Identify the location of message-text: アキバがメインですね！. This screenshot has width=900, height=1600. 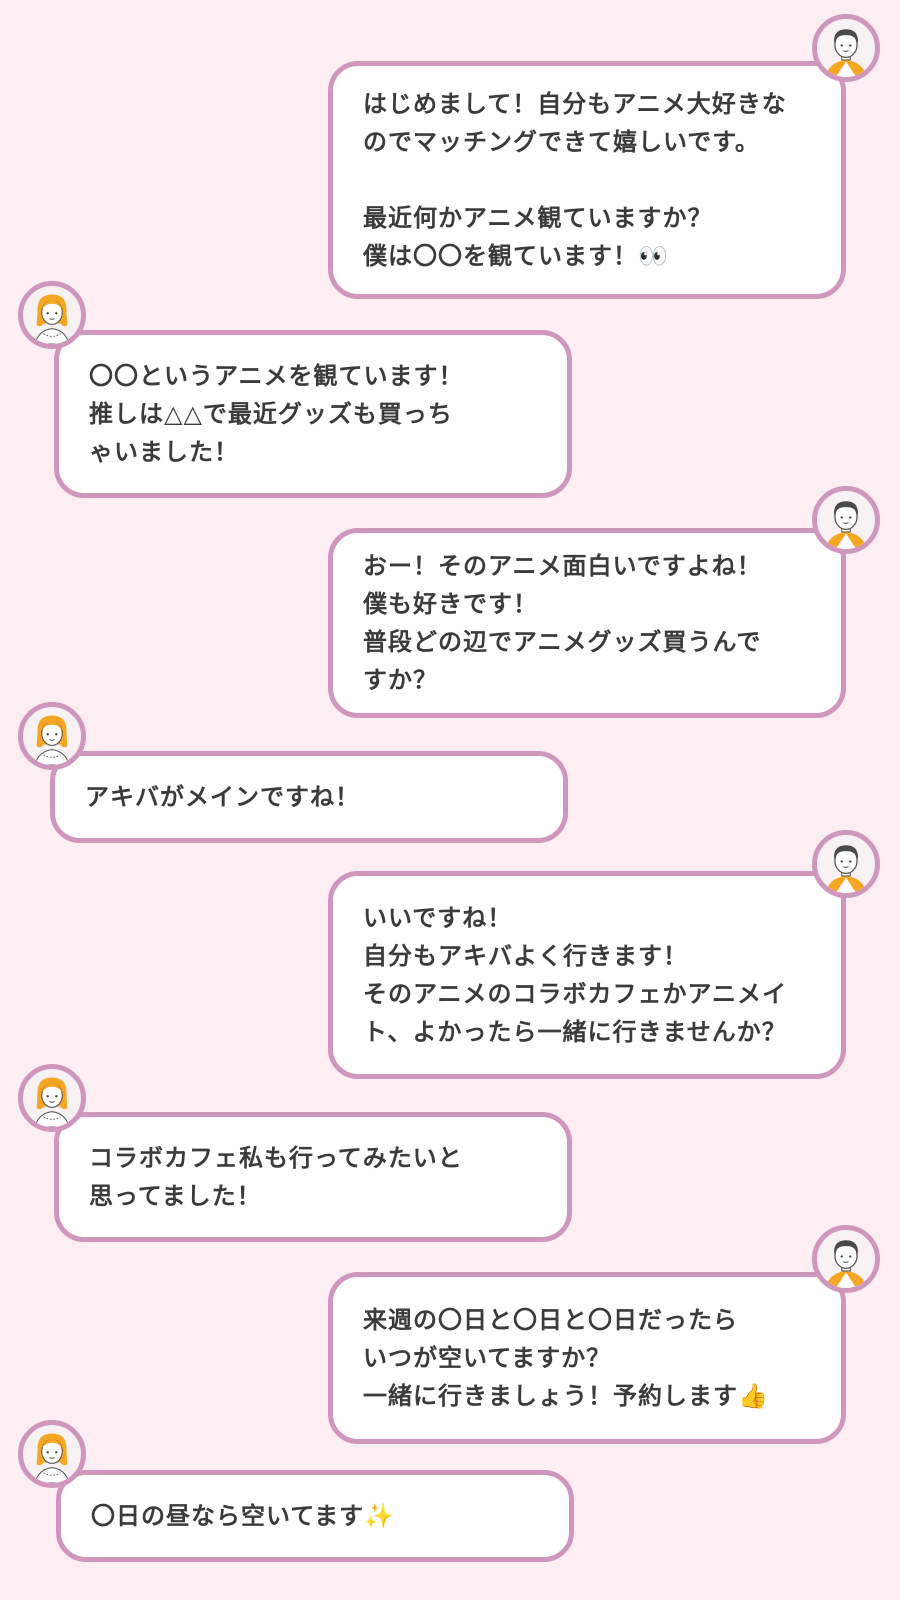
(222, 797).